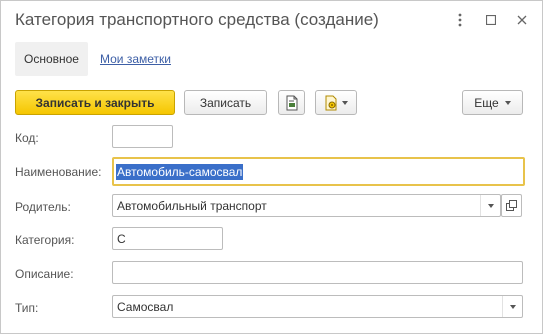  I want to click on category-field: С, so click(167, 238).